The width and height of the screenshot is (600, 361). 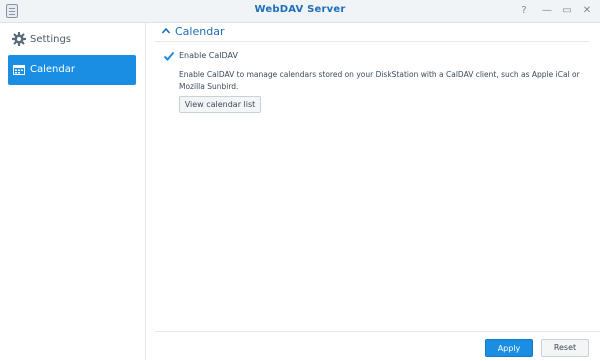 I want to click on maximize-icon: ▭, so click(x=567, y=10).